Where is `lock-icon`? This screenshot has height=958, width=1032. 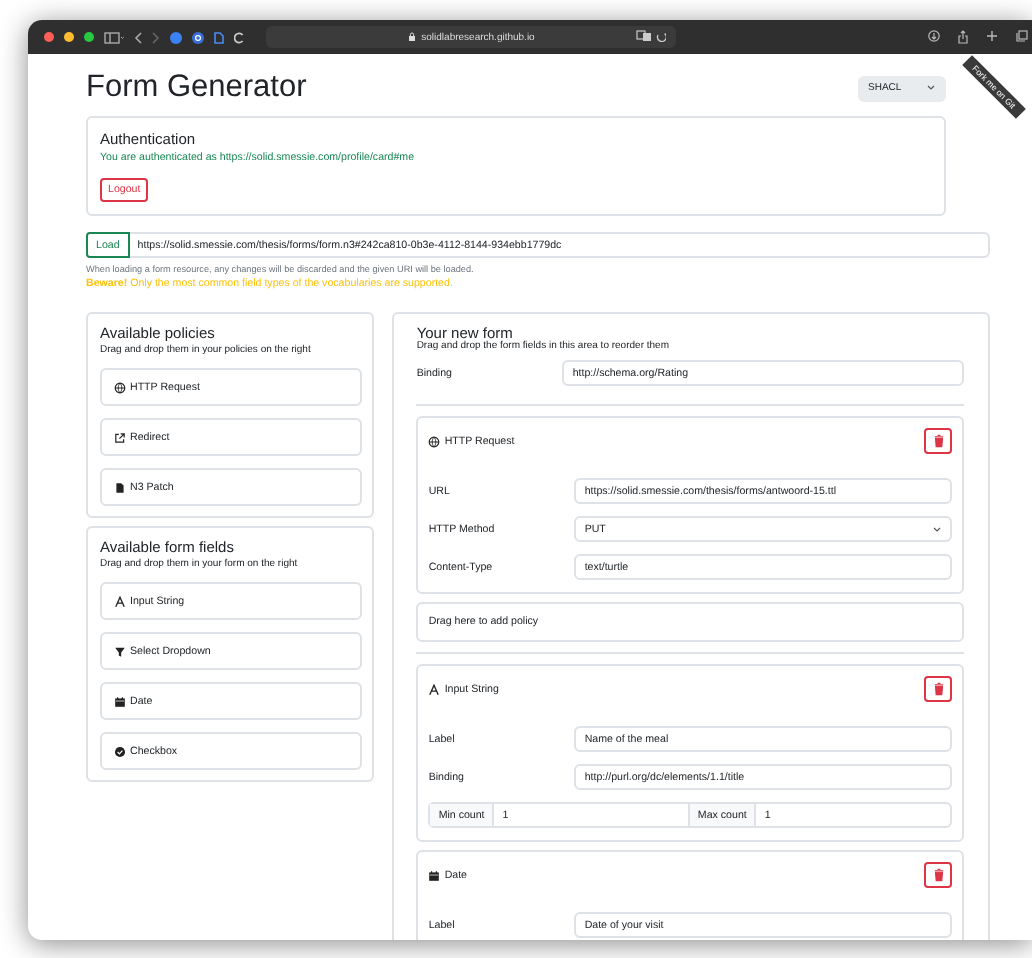
lock-icon is located at coordinates (411, 37).